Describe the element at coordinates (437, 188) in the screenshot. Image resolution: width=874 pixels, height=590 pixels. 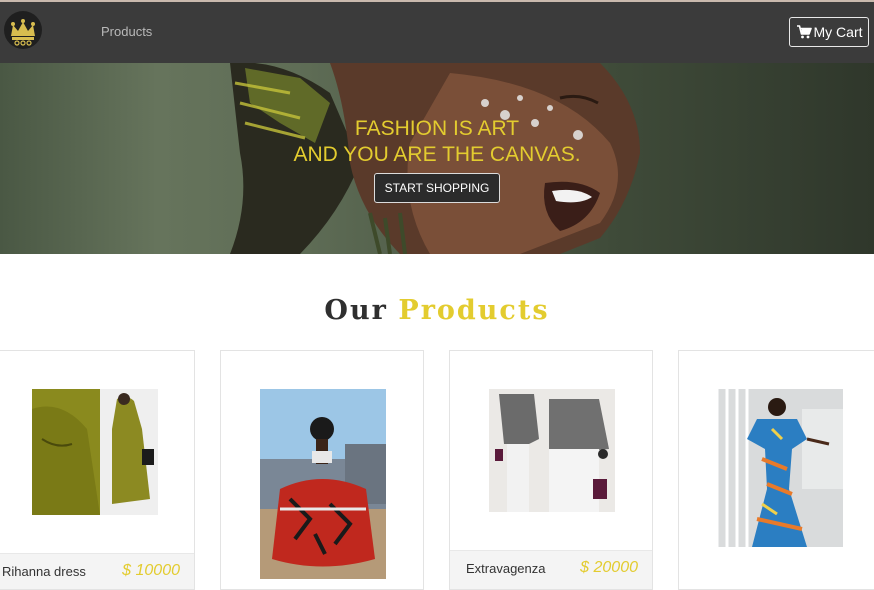
I see `start-shopping-button: START SHOPPING` at that location.